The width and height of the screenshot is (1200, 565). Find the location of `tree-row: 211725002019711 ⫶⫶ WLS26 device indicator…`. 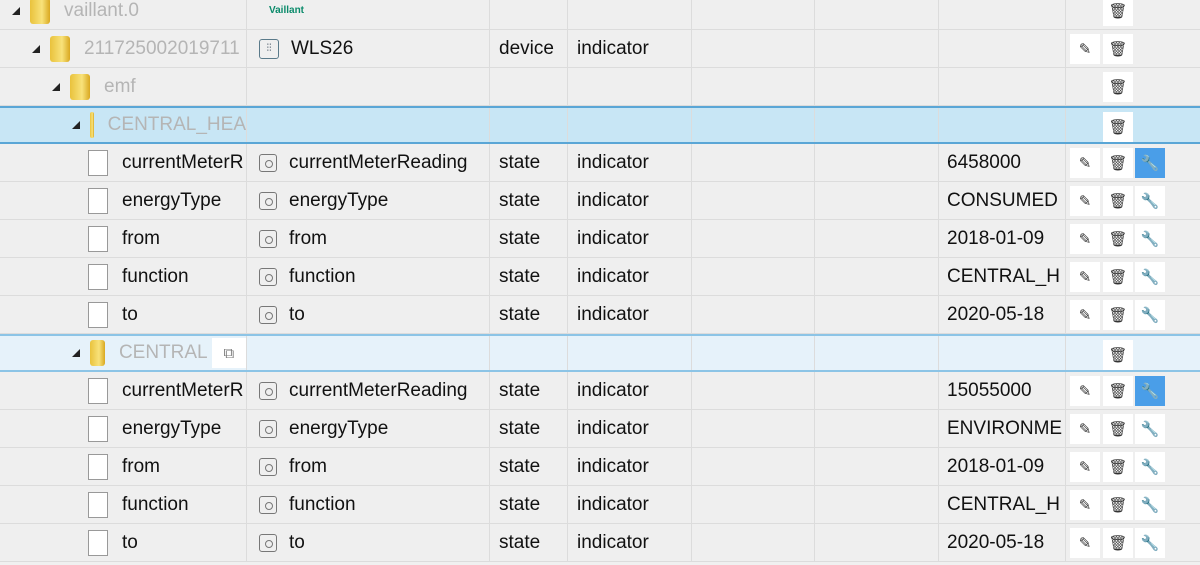

tree-row: 211725002019711 ⫶⫶ WLS26 device indicator… is located at coordinates (600, 49).